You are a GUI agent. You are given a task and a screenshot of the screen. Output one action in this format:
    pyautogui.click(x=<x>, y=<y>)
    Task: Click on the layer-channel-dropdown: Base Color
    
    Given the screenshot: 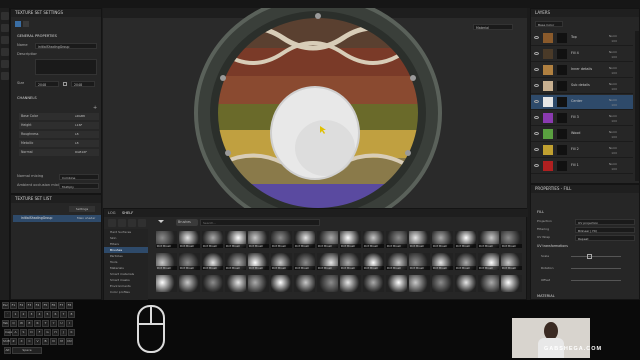 What is the action you would take?
    pyautogui.click(x=549, y=24)
    